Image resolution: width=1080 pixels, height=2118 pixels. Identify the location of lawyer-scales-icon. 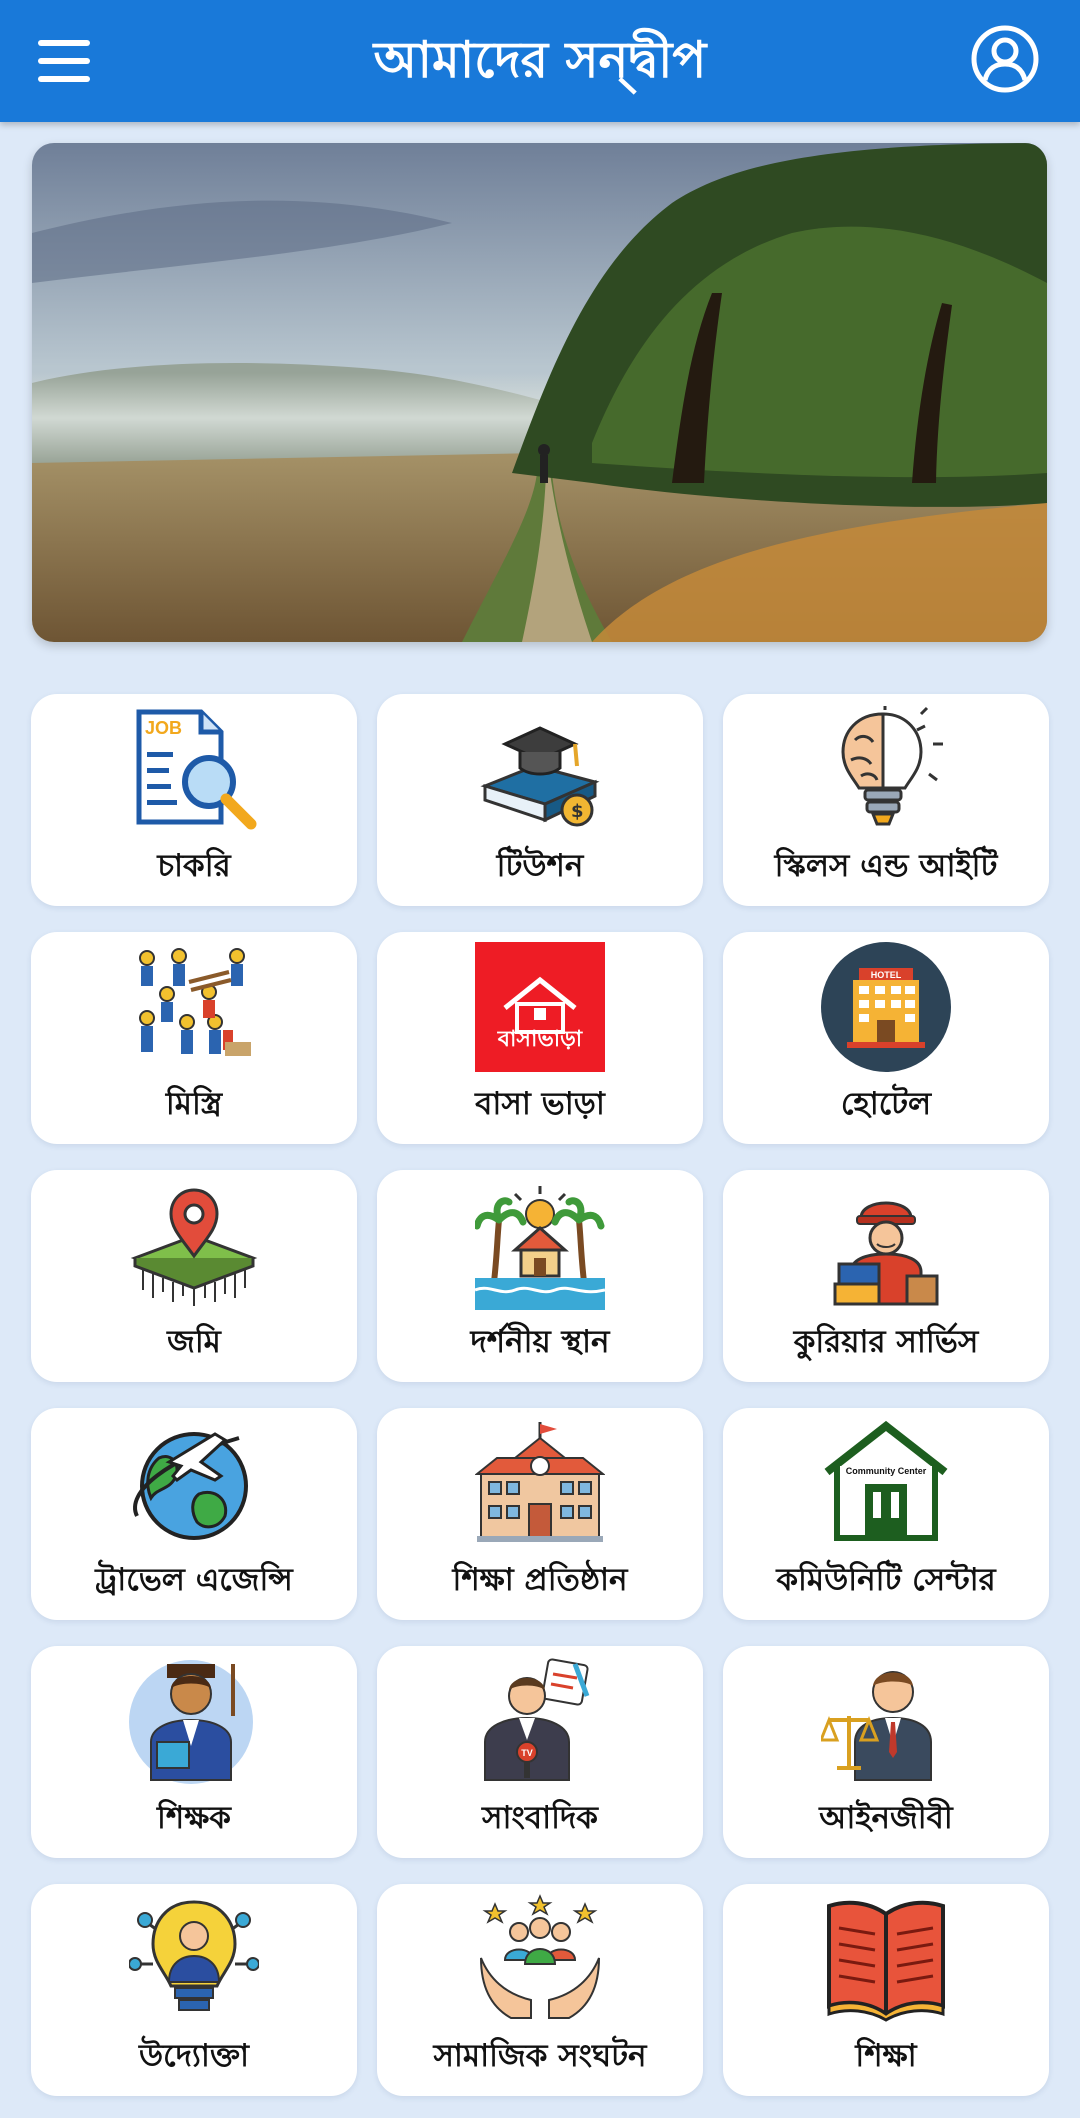
(884, 1721).